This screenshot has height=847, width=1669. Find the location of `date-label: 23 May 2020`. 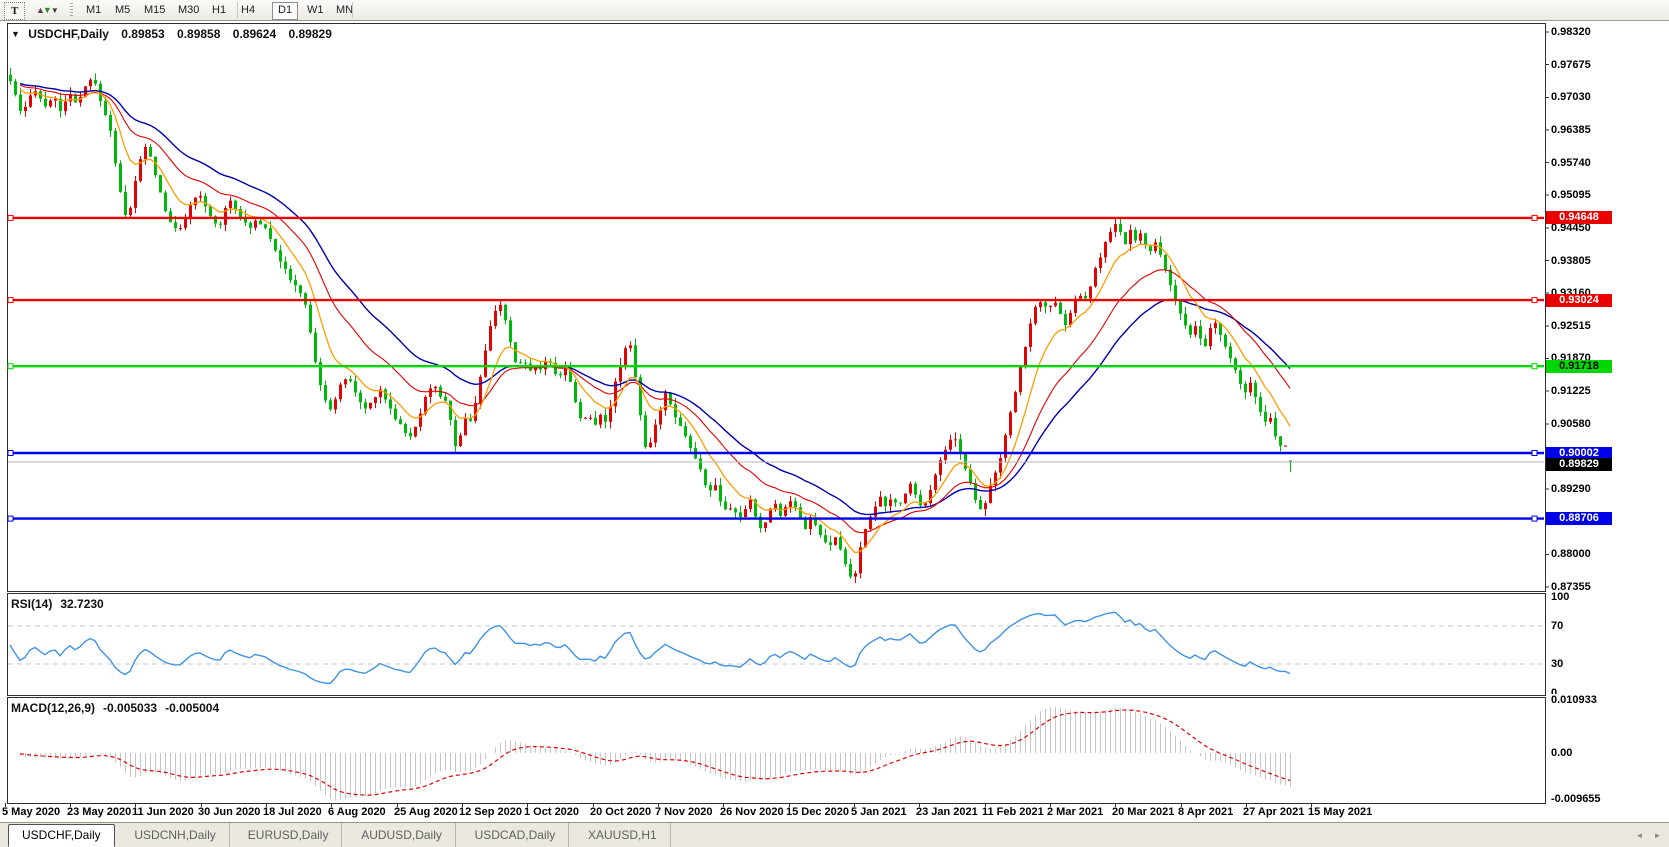

date-label: 23 May 2020 is located at coordinates (99, 812).